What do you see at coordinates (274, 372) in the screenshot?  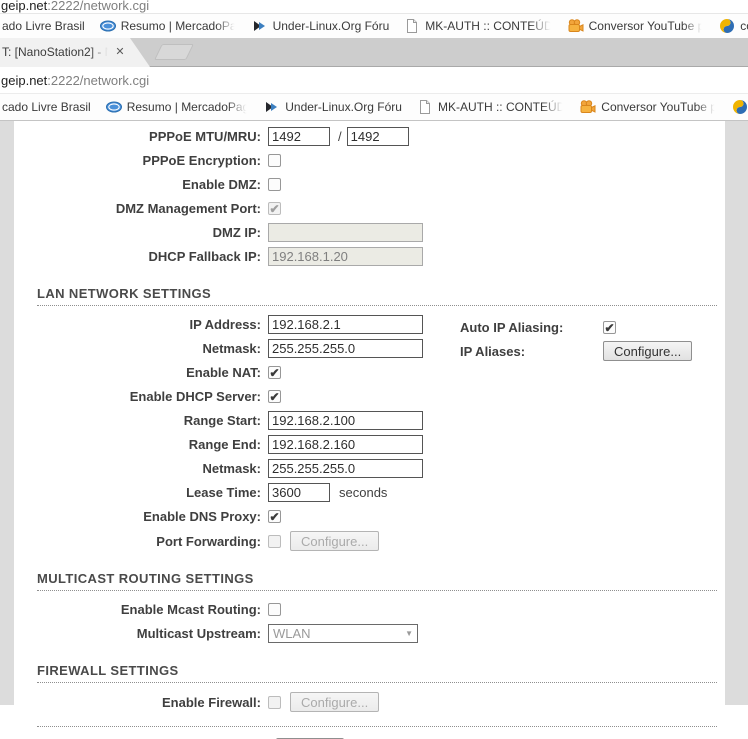 I see `enable-nat-checkbox: ✔` at bounding box center [274, 372].